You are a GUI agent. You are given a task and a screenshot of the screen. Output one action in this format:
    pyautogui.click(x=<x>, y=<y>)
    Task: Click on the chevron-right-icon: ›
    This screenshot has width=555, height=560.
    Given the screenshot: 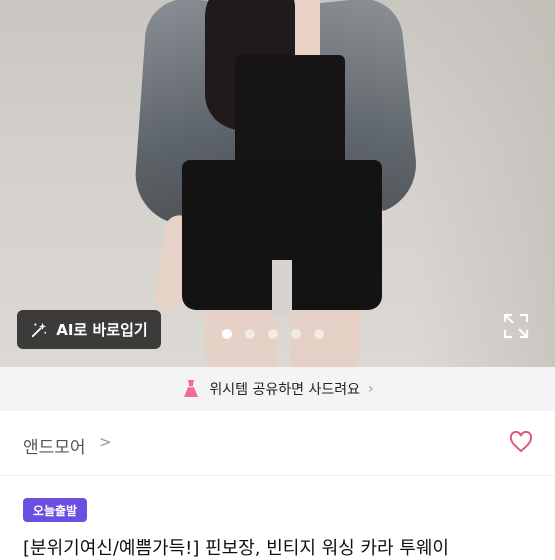 What is the action you would take?
    pyautogui.click(x=370, y=389)
    